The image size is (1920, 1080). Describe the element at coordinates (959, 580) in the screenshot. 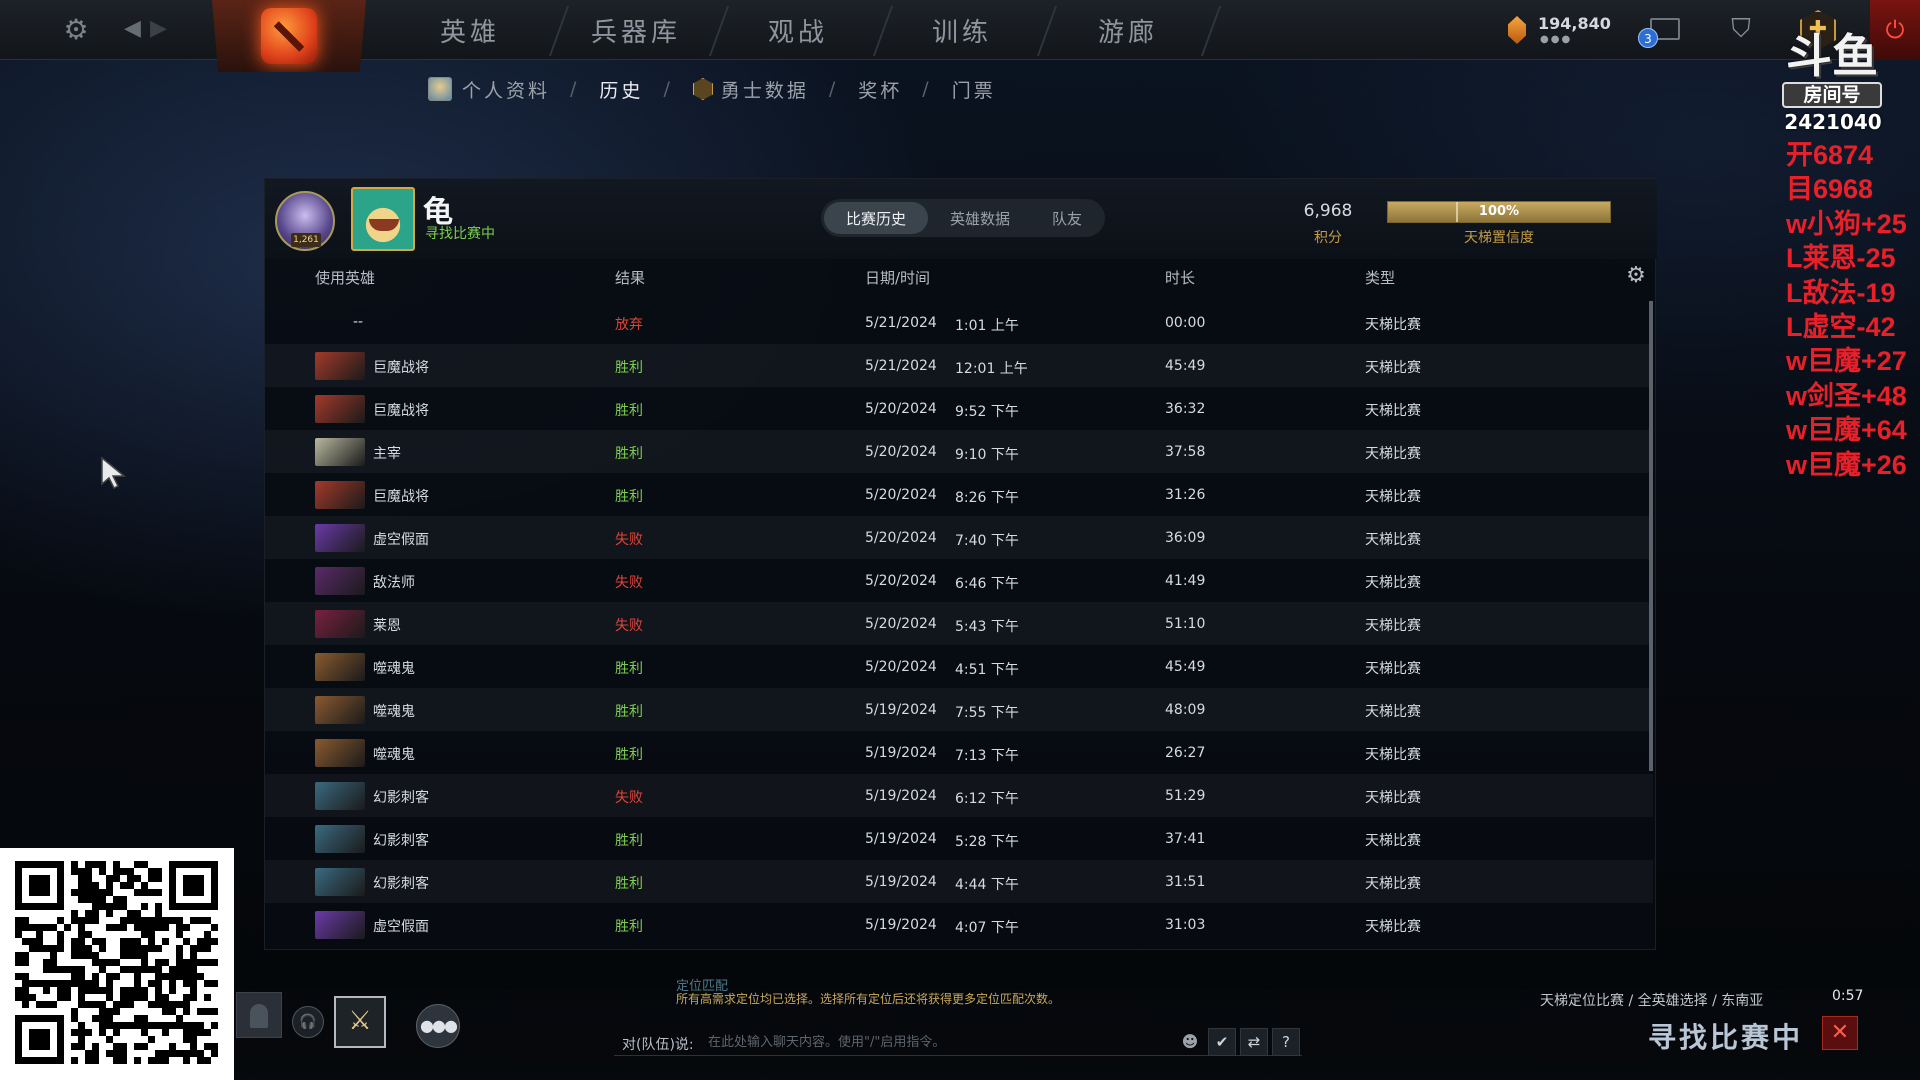

I see `table-row: 敌法师 失败 5/20/2024 6:46 下午 41:49 天梯比赛` at that location.